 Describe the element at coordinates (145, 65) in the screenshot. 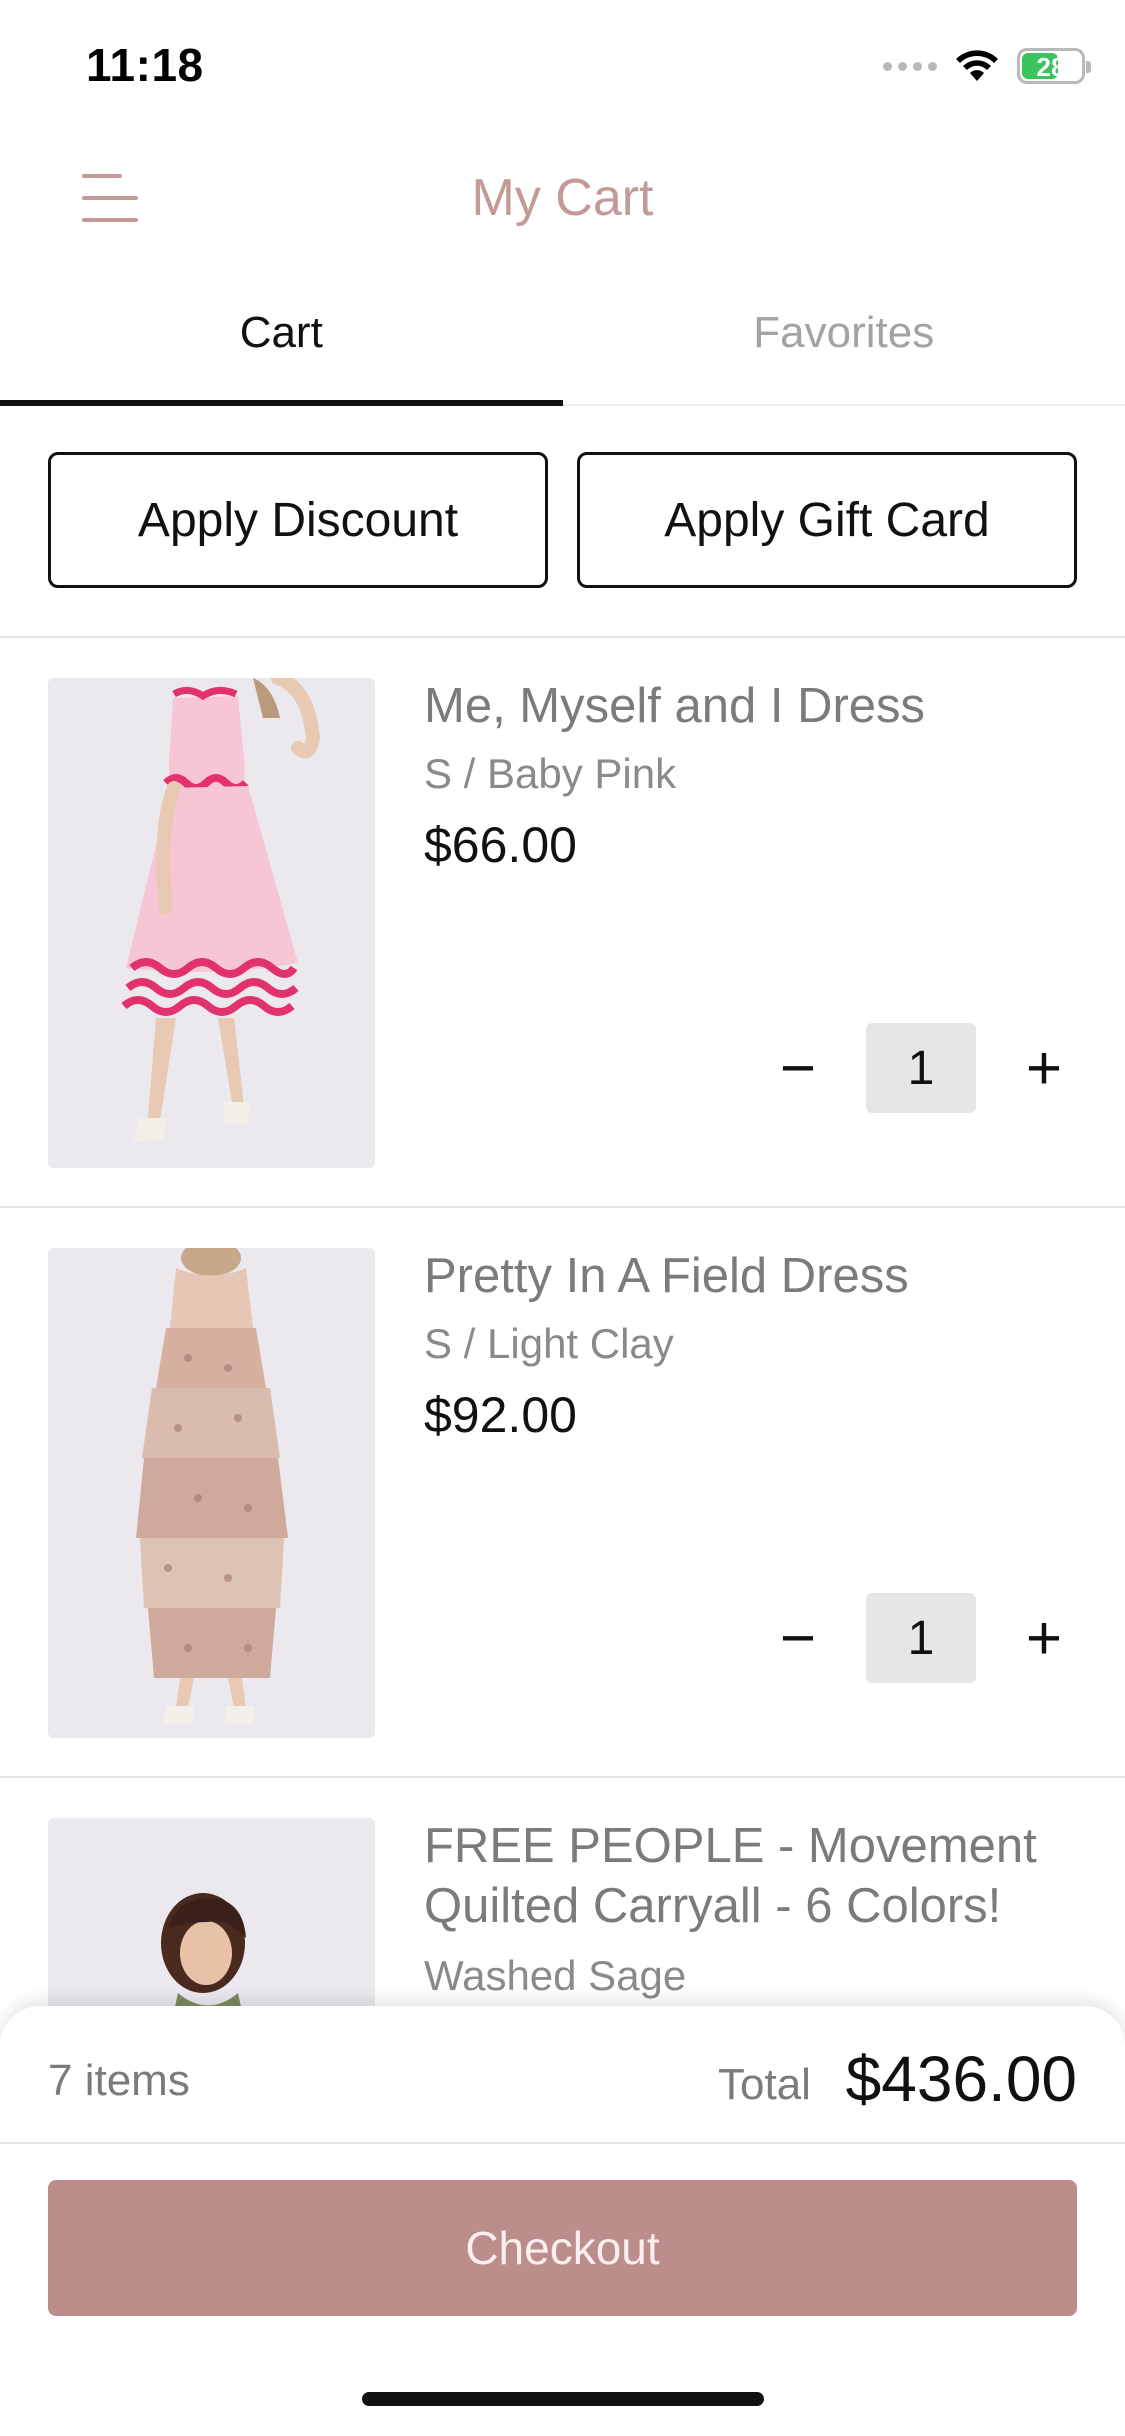

I see `status-time: 11:18` at that location.